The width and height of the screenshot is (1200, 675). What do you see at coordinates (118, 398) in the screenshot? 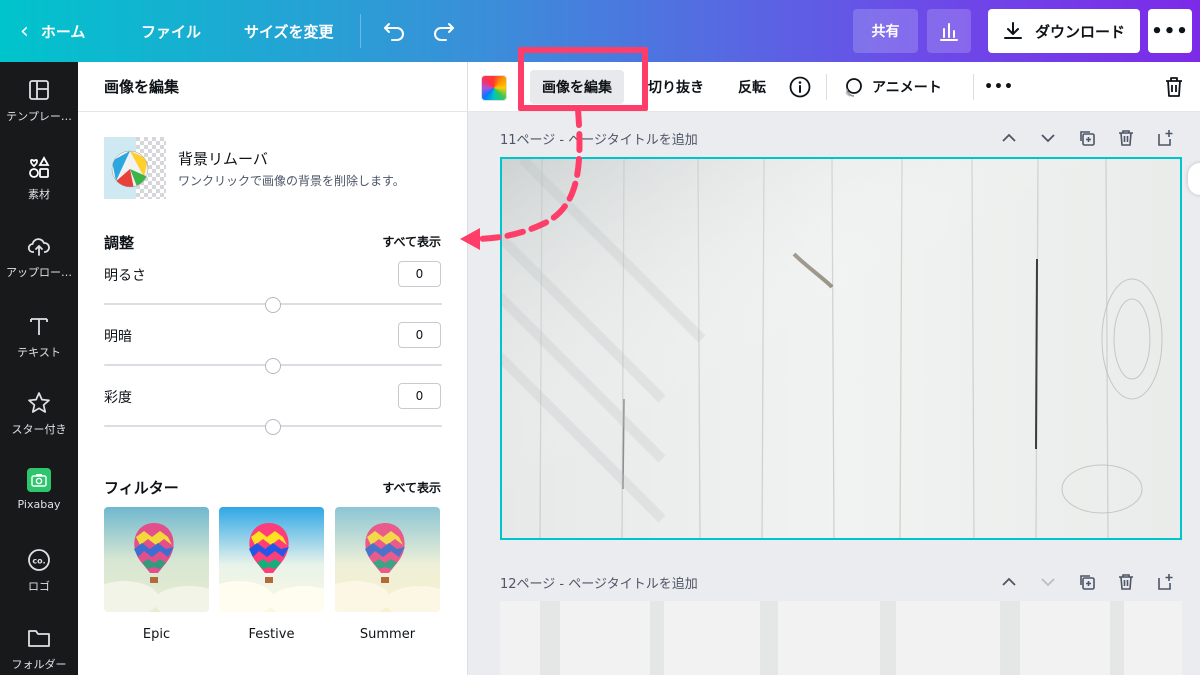
I see `saturation-label: 彩度` at bounding box center [118, 398].